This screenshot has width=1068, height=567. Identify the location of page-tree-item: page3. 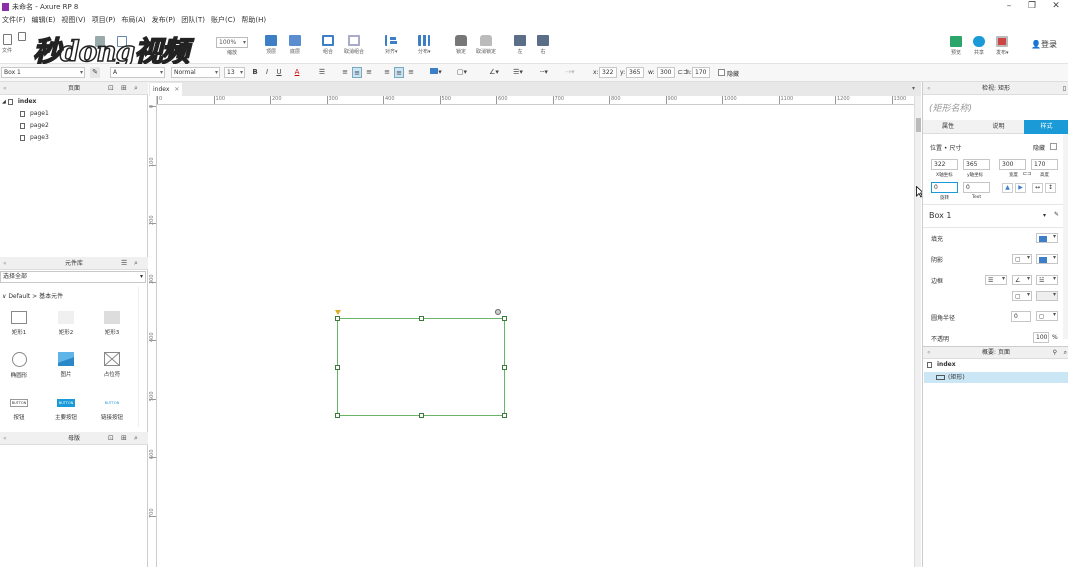
(34, 137).